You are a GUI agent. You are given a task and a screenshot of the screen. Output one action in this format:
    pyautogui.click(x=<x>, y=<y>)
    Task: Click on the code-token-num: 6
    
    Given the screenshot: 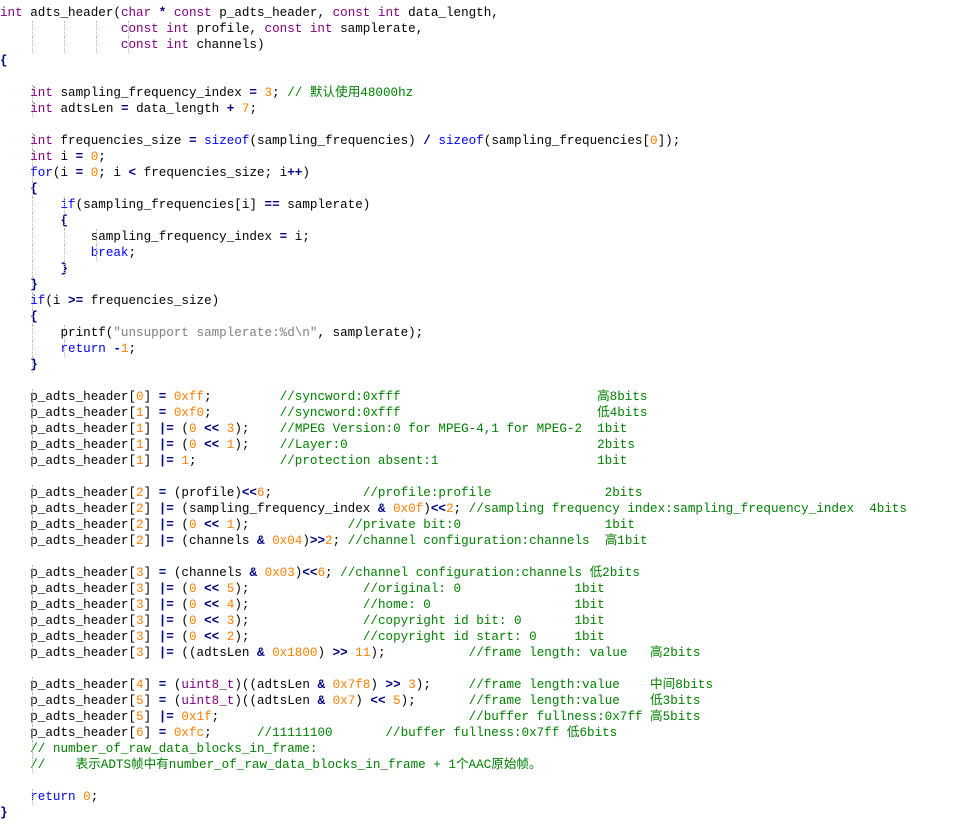 What is the action you would take?
    pyautogui.click(x=261, y=493)
    